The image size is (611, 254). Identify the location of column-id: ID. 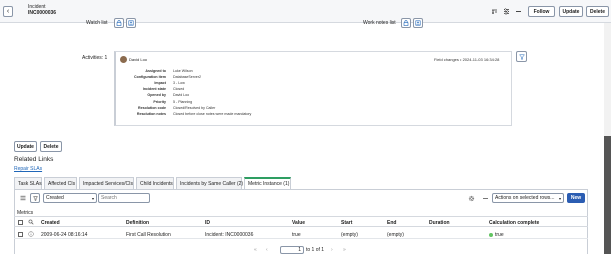
(207, 223).